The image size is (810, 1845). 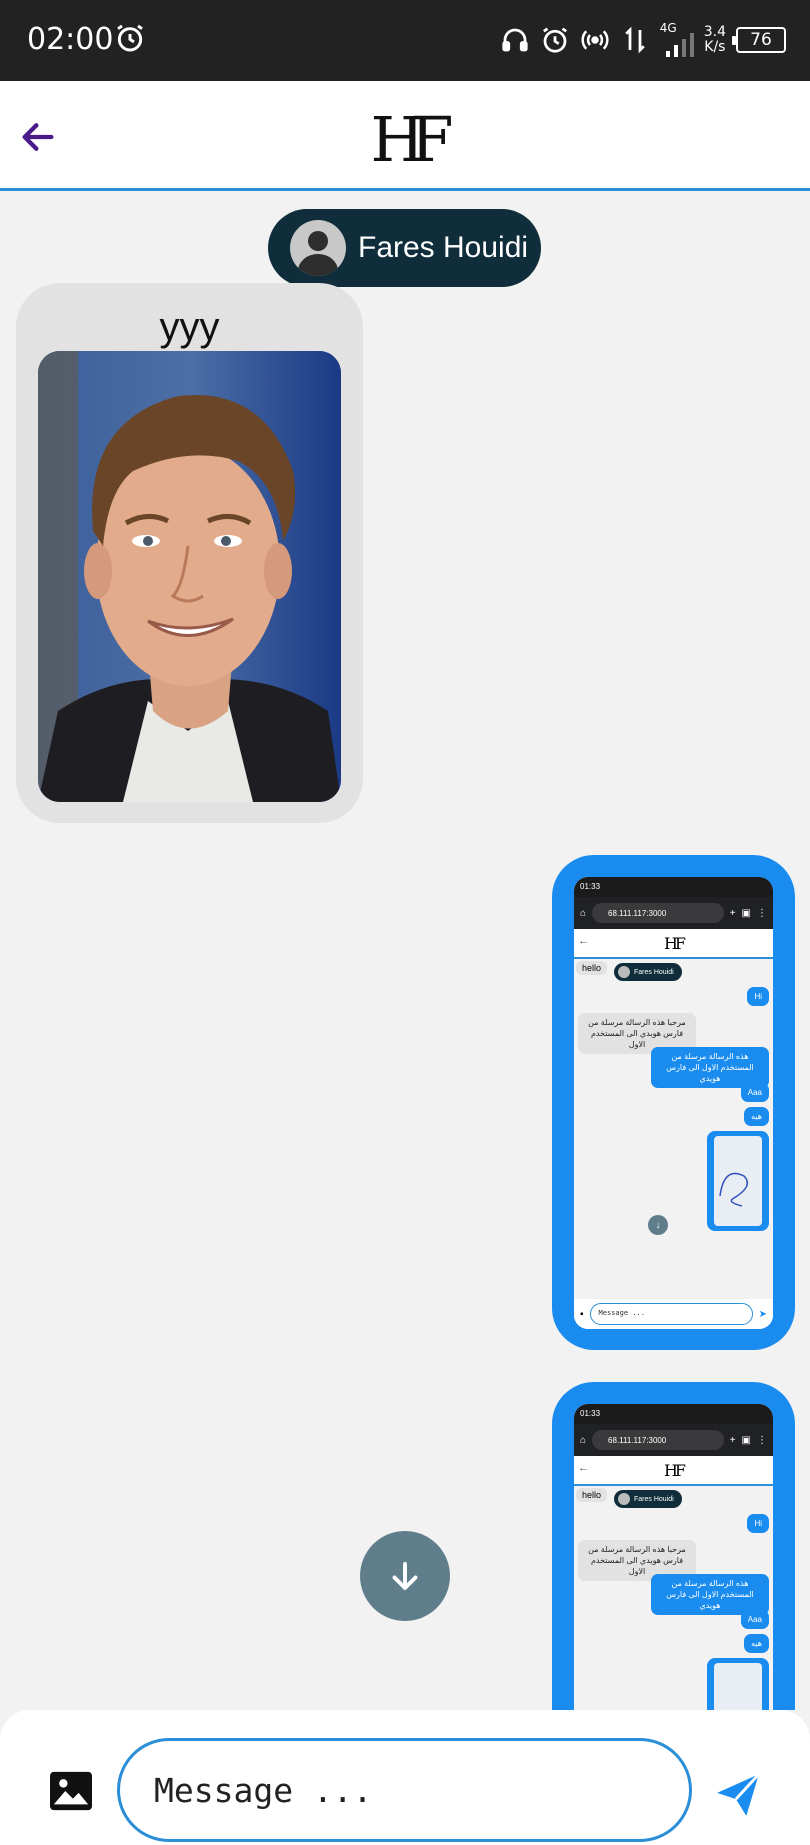 What do you see at coordinates (411, 139) in the screenshot?
I see `app-logo: HF` at bounding box center [411, 139].